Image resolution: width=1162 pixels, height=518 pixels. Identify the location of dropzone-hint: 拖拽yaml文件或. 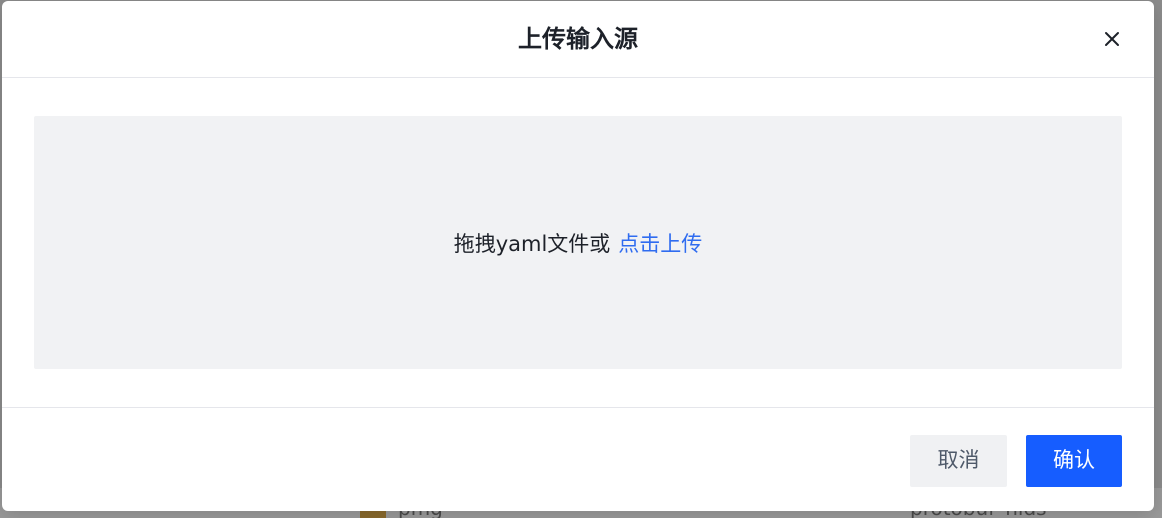
(532, 243).